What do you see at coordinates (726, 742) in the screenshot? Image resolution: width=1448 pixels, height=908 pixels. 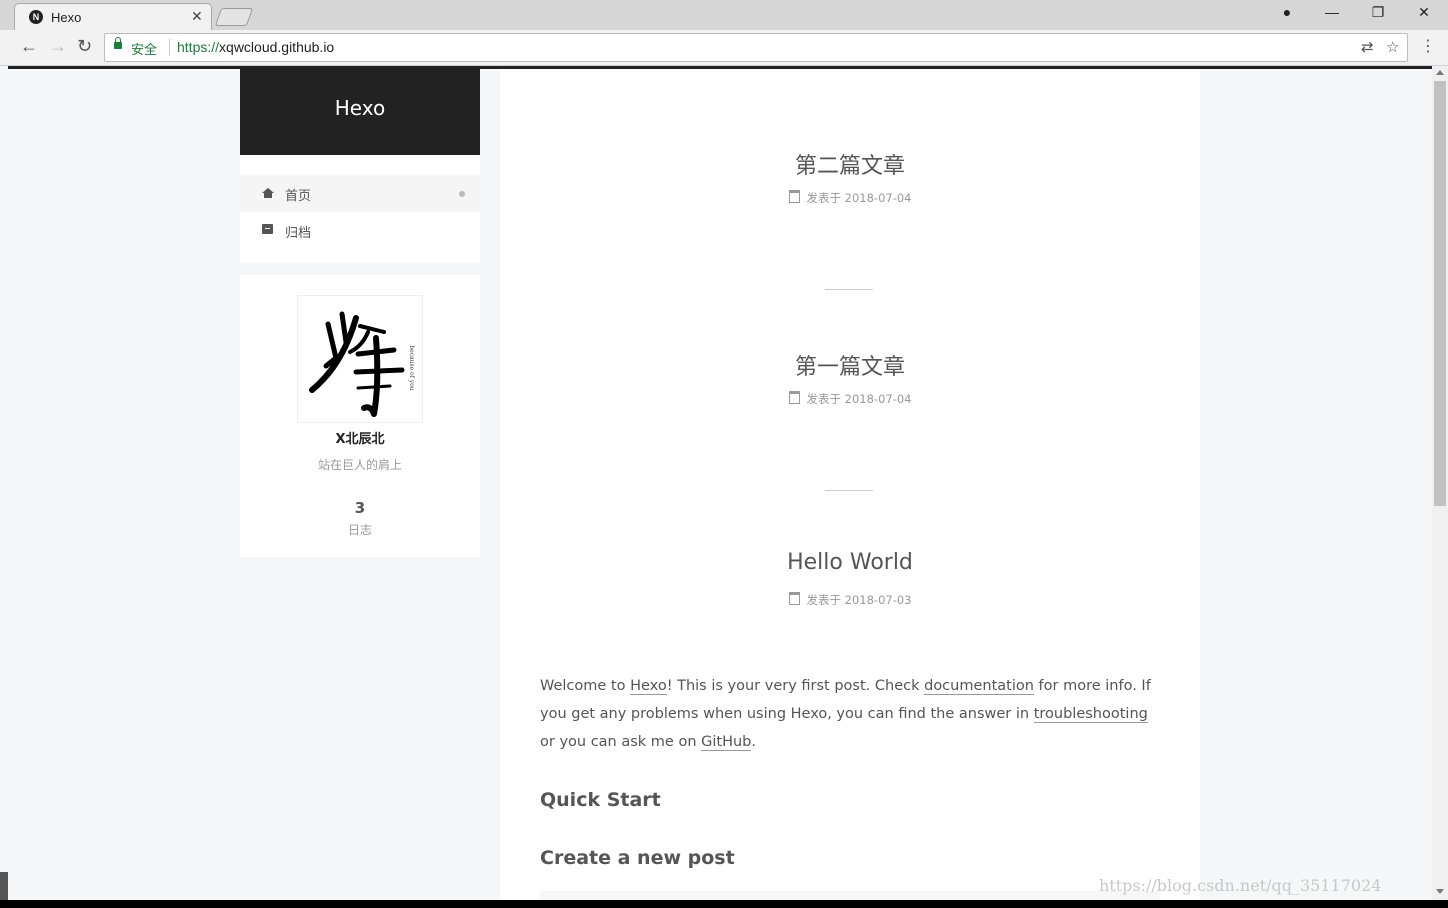 I see `link-github: GitHub` at bounding box center [726, 742].